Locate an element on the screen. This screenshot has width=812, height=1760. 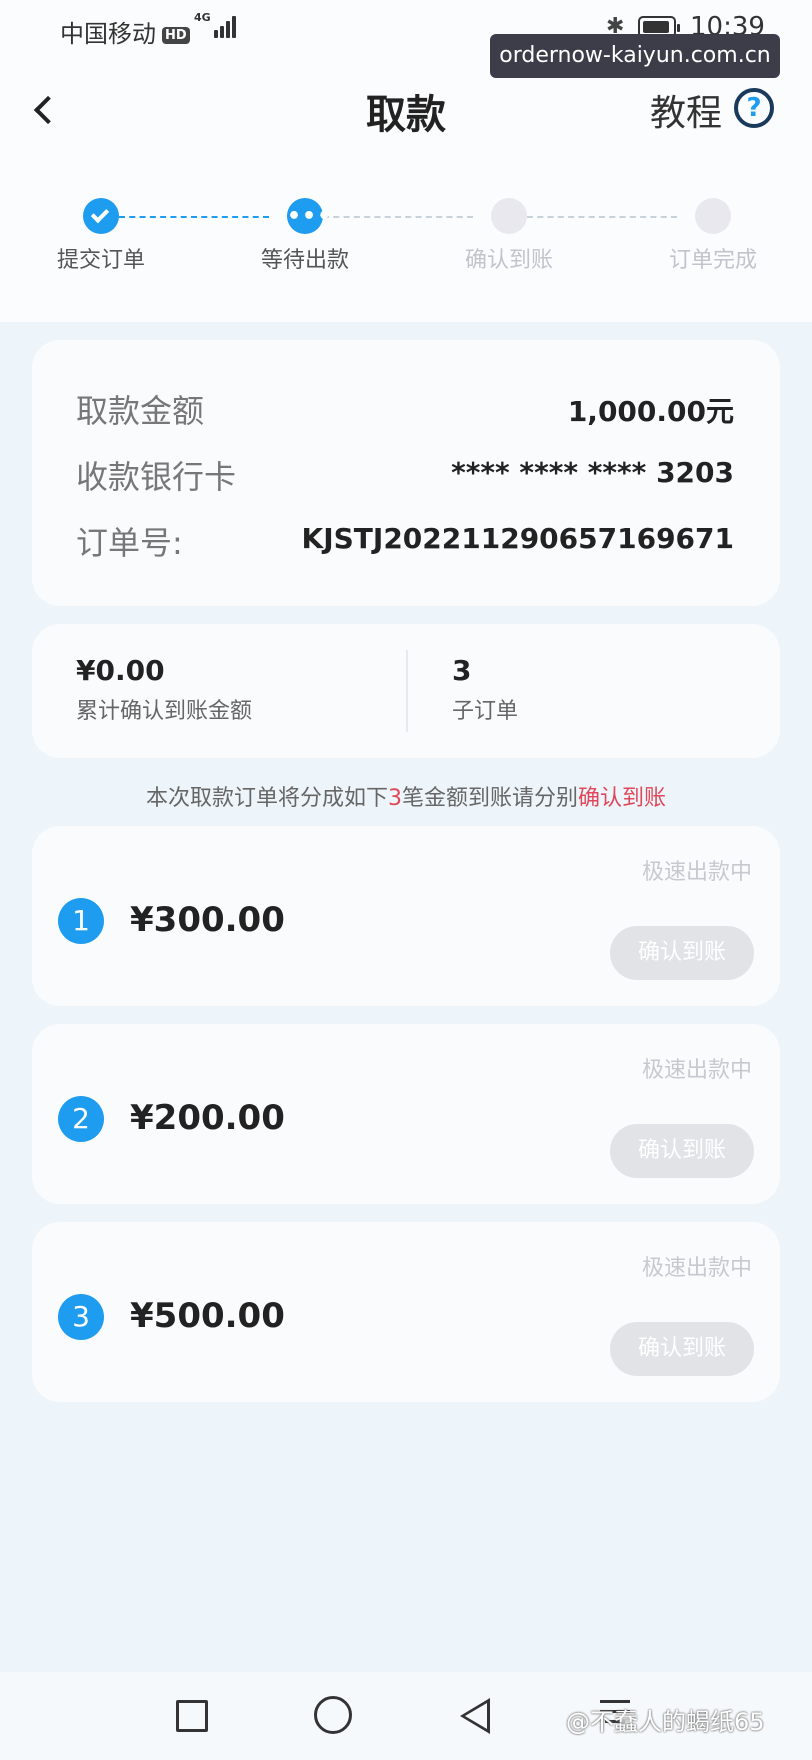
summary-card: ¥0.00 累计确认到账金额 3 子订单 is located at coordinates (406, 691).